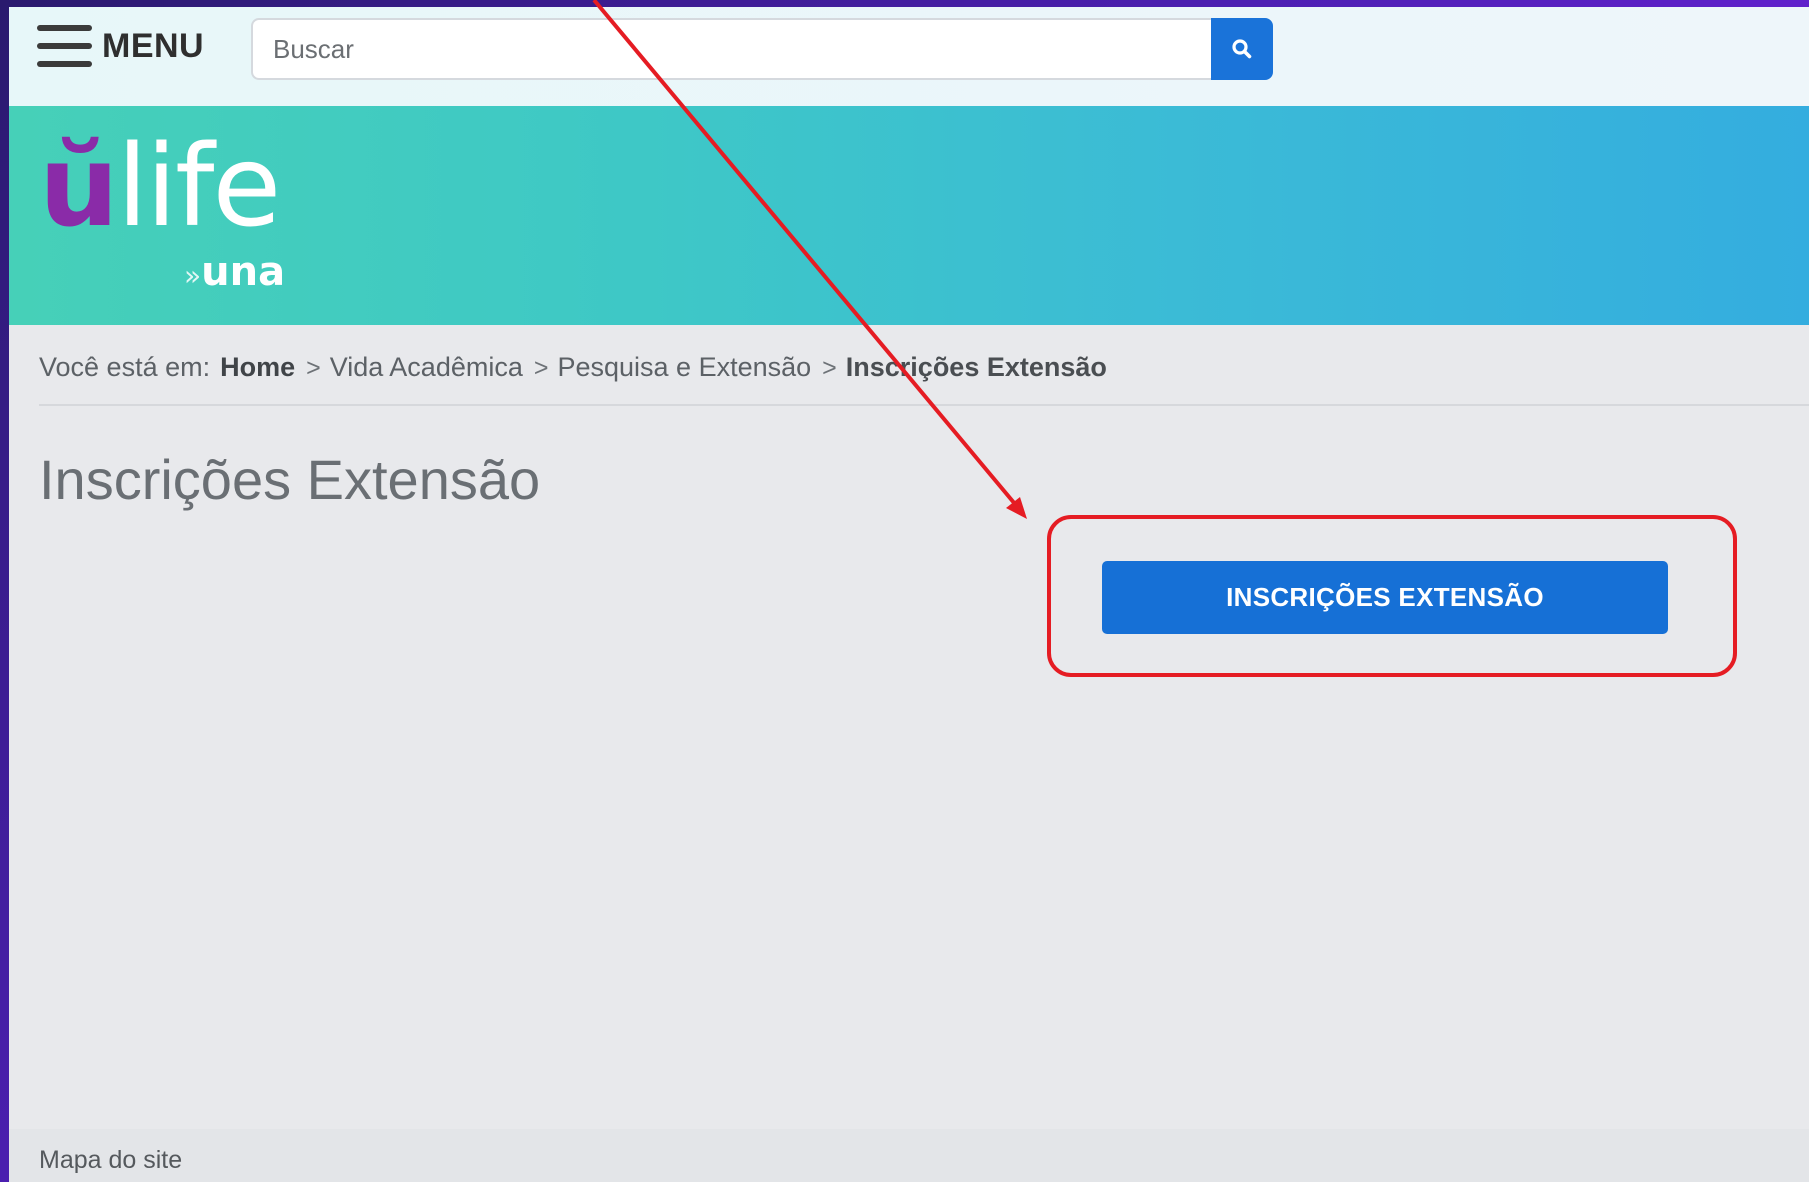 This screenshot has height=1182, width=1809. What do you see at coordinates (257, 367) in the screenshot?
I see `breadcrumb-home-link: Home` at bounding box center [257, 367].